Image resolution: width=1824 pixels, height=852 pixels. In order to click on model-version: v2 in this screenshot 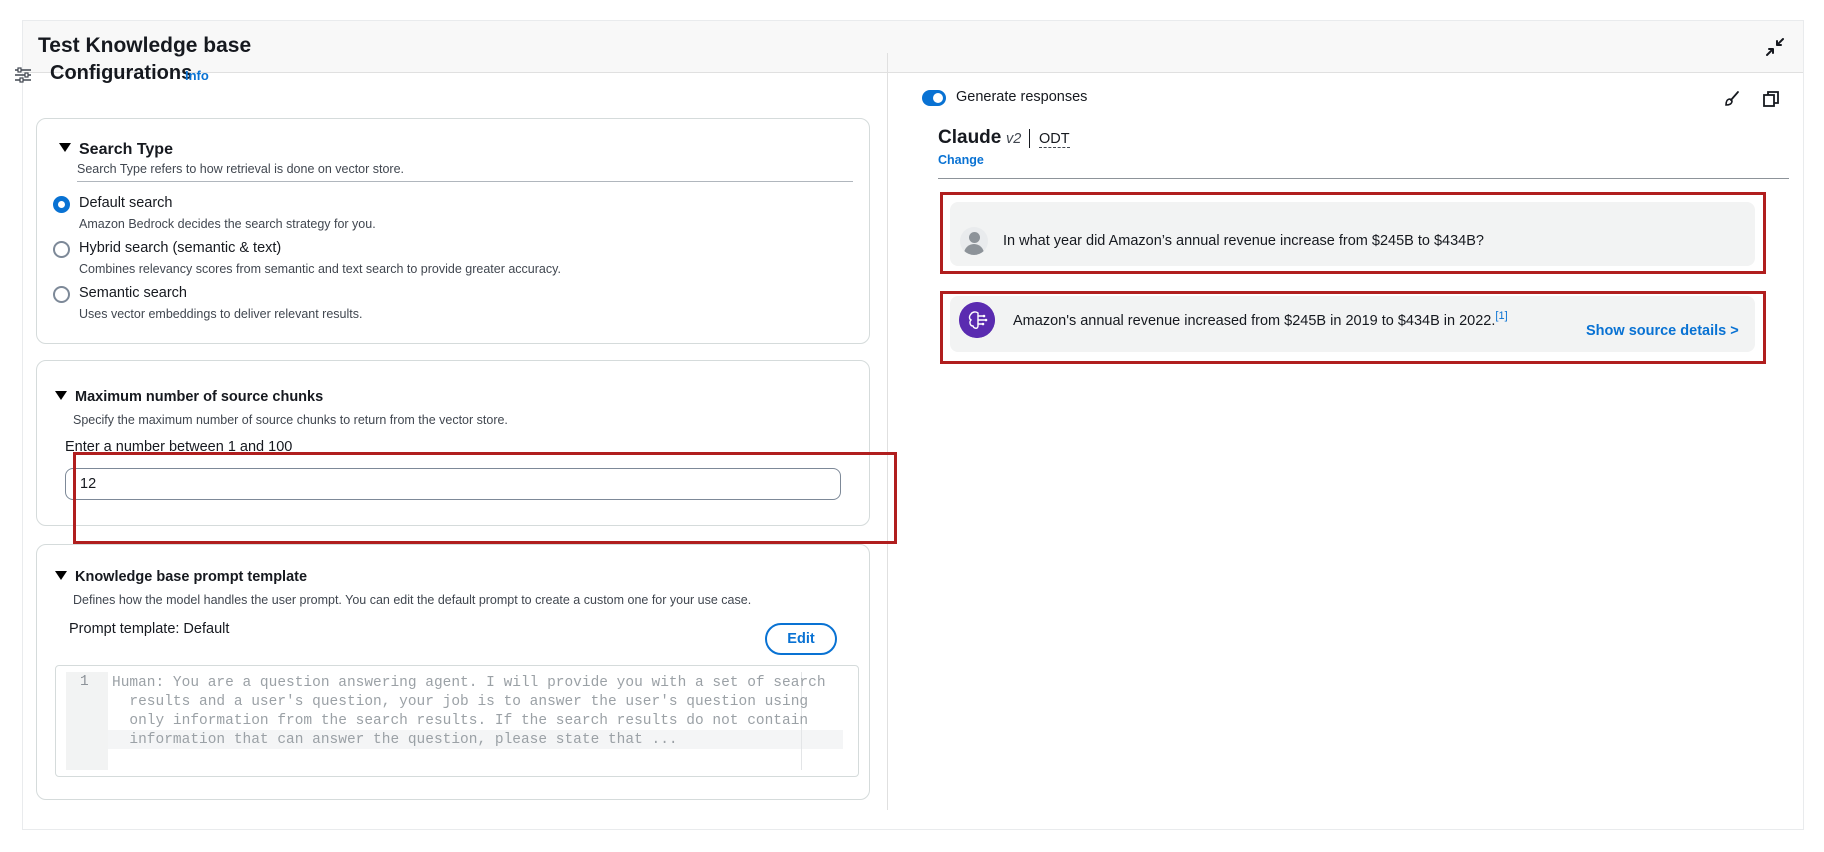, I will do `click(1014, 139)`.